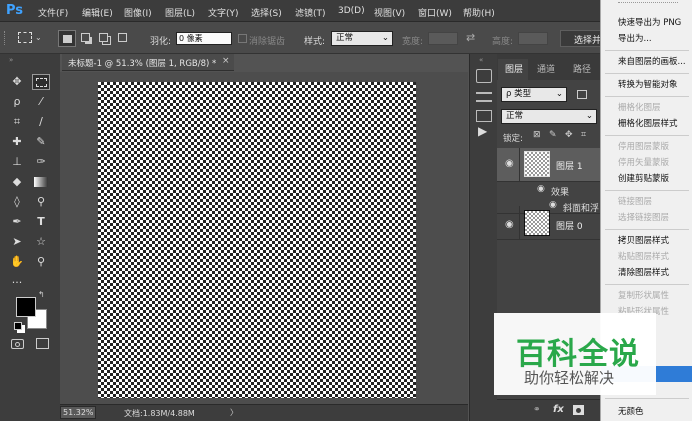  What do you see at coordinates (78, 412) in the screenshot?
I see `zoom-level-field: 51.32%` at bounding box center [78, 412].